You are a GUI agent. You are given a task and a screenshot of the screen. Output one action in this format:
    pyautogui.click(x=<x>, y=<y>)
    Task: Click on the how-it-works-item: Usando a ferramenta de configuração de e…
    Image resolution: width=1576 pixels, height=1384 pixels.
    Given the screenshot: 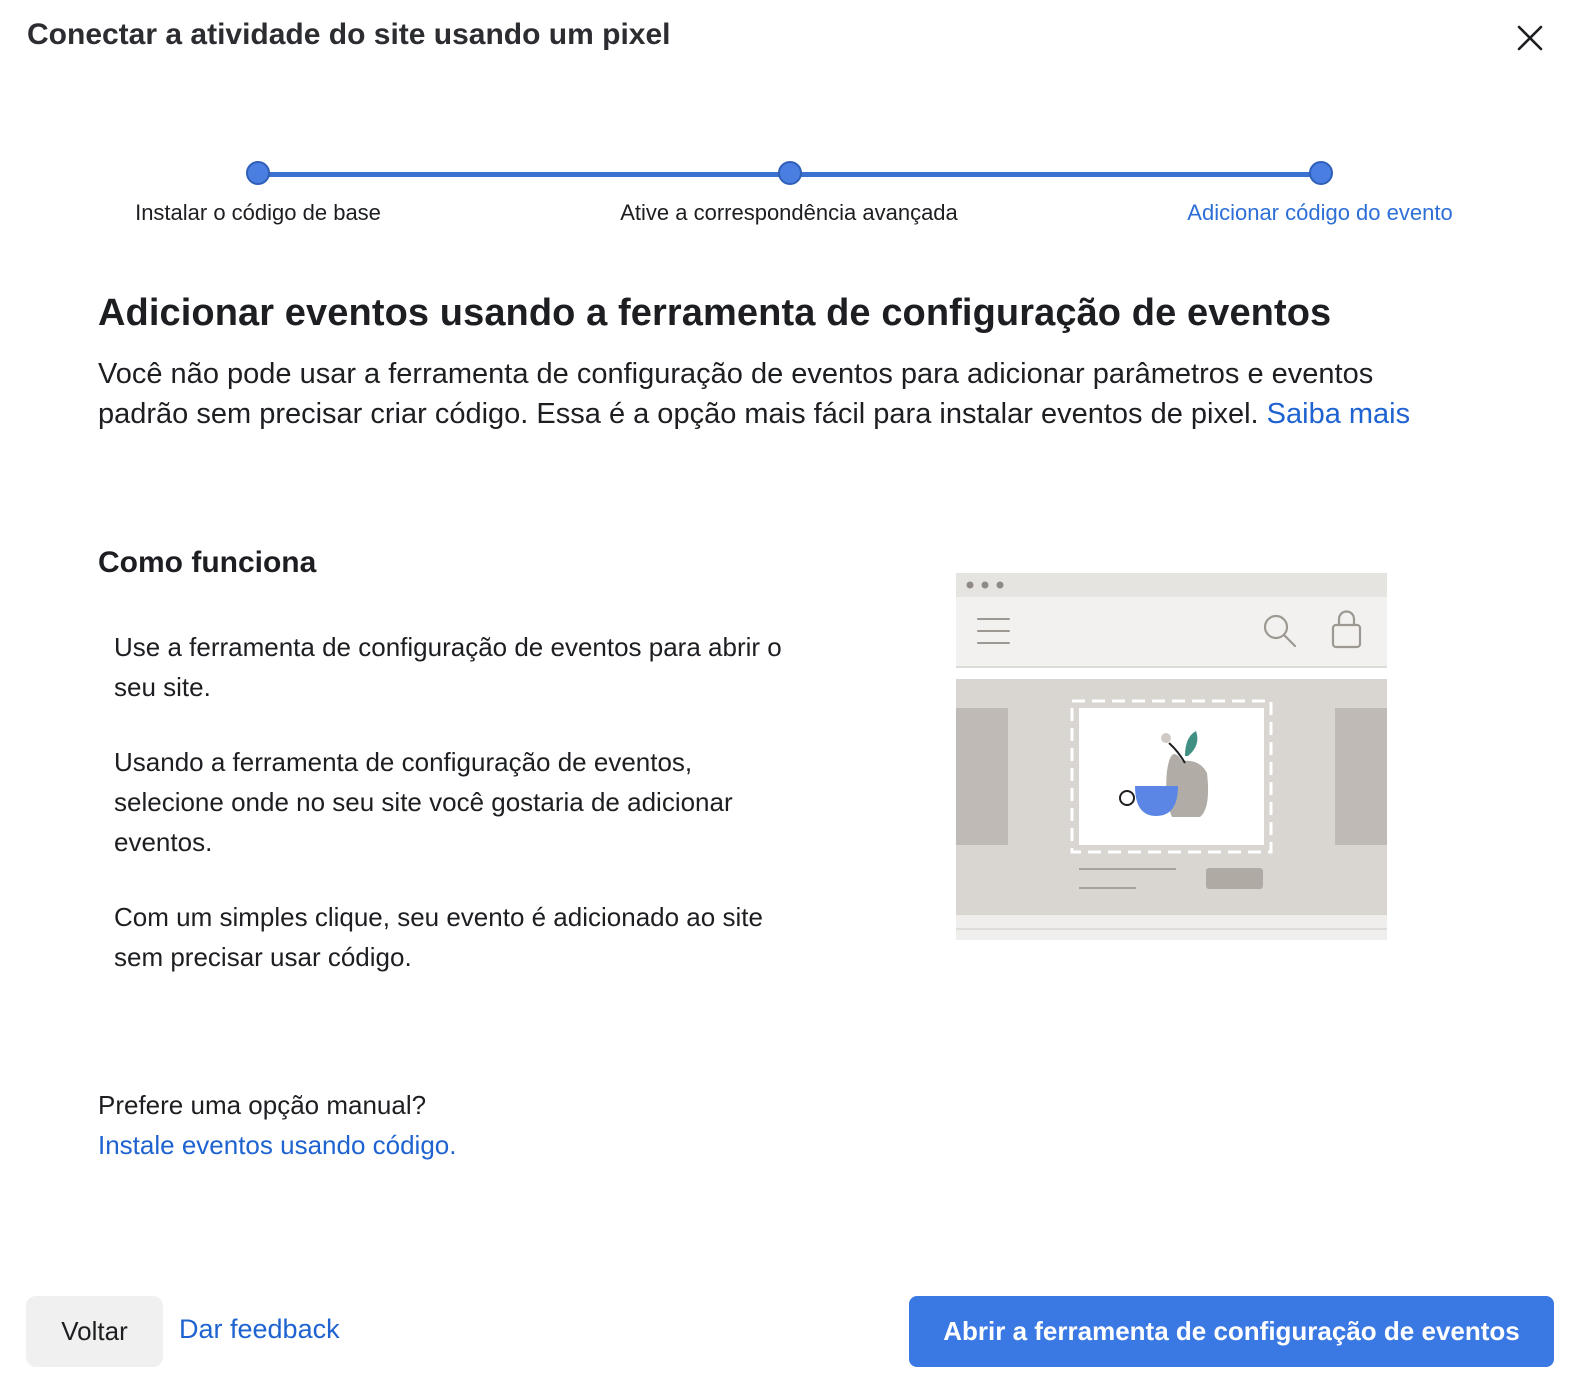 What is the action you would take?
    pyautogui.click(x=423, y=802)
    